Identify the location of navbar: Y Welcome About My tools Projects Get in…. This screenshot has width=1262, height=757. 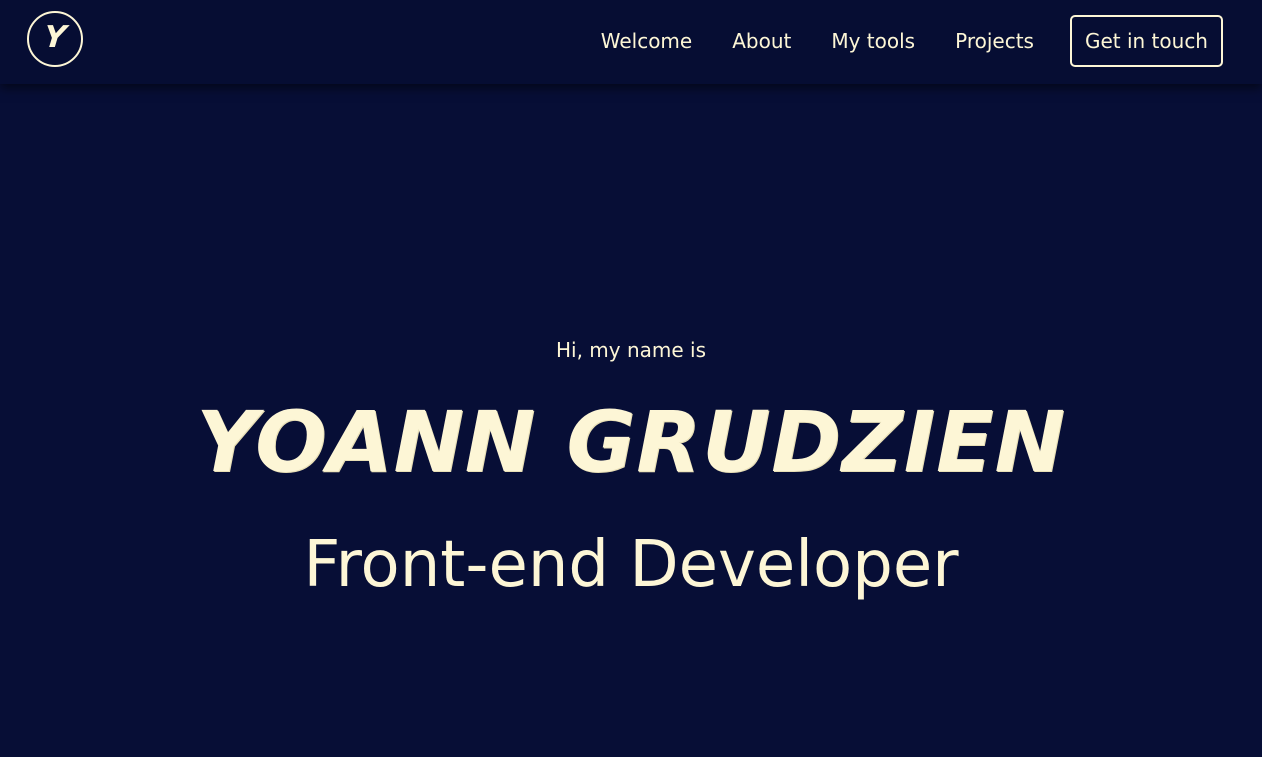
(631, 42).